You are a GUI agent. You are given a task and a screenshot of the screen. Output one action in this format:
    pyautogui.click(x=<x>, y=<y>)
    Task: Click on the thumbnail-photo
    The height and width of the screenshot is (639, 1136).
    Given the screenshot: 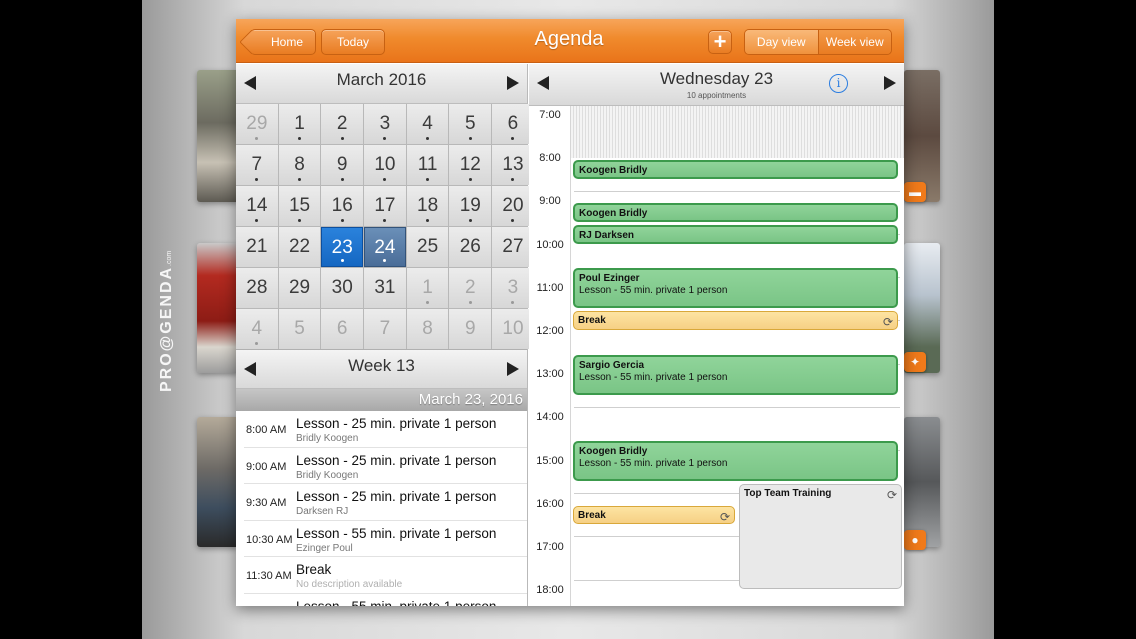 What is the action you would take?
    pyautogui.click(x=218, y=308)
    